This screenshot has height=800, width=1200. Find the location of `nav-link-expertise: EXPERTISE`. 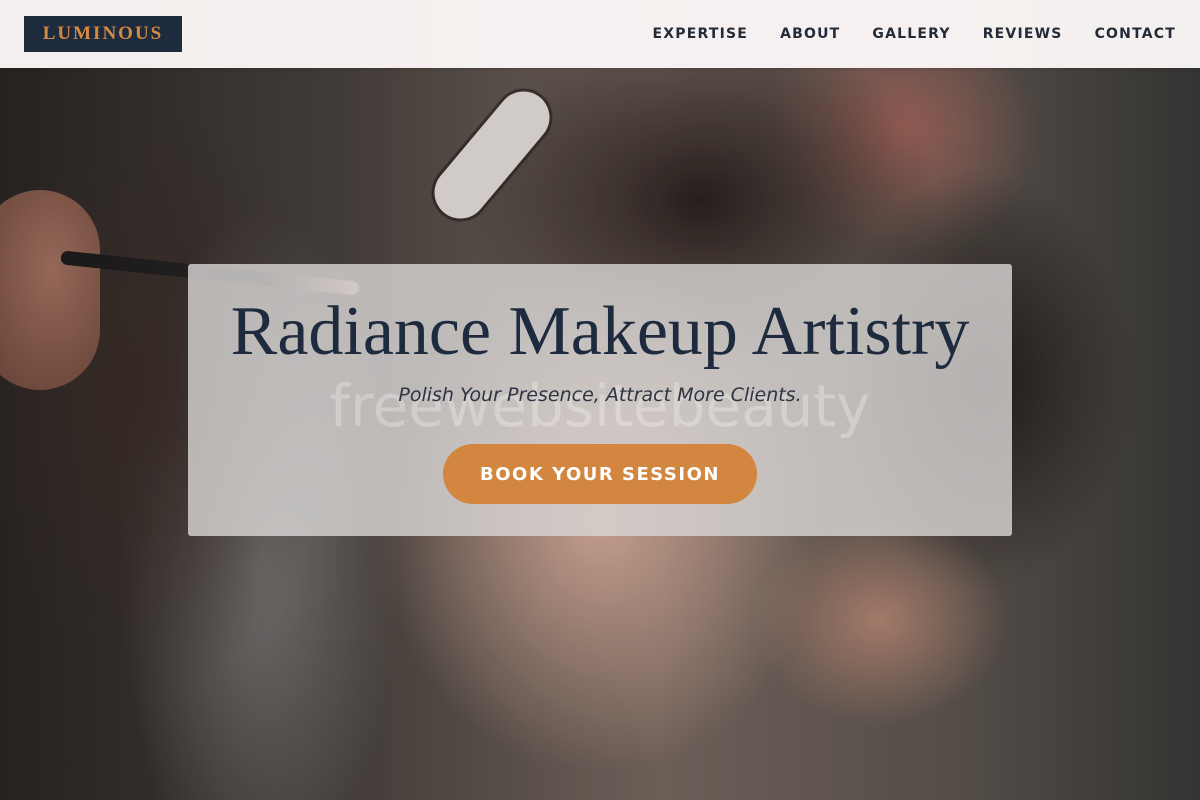

nav-link-expertise: EXPERTISE is located at coordinates (701, 34).